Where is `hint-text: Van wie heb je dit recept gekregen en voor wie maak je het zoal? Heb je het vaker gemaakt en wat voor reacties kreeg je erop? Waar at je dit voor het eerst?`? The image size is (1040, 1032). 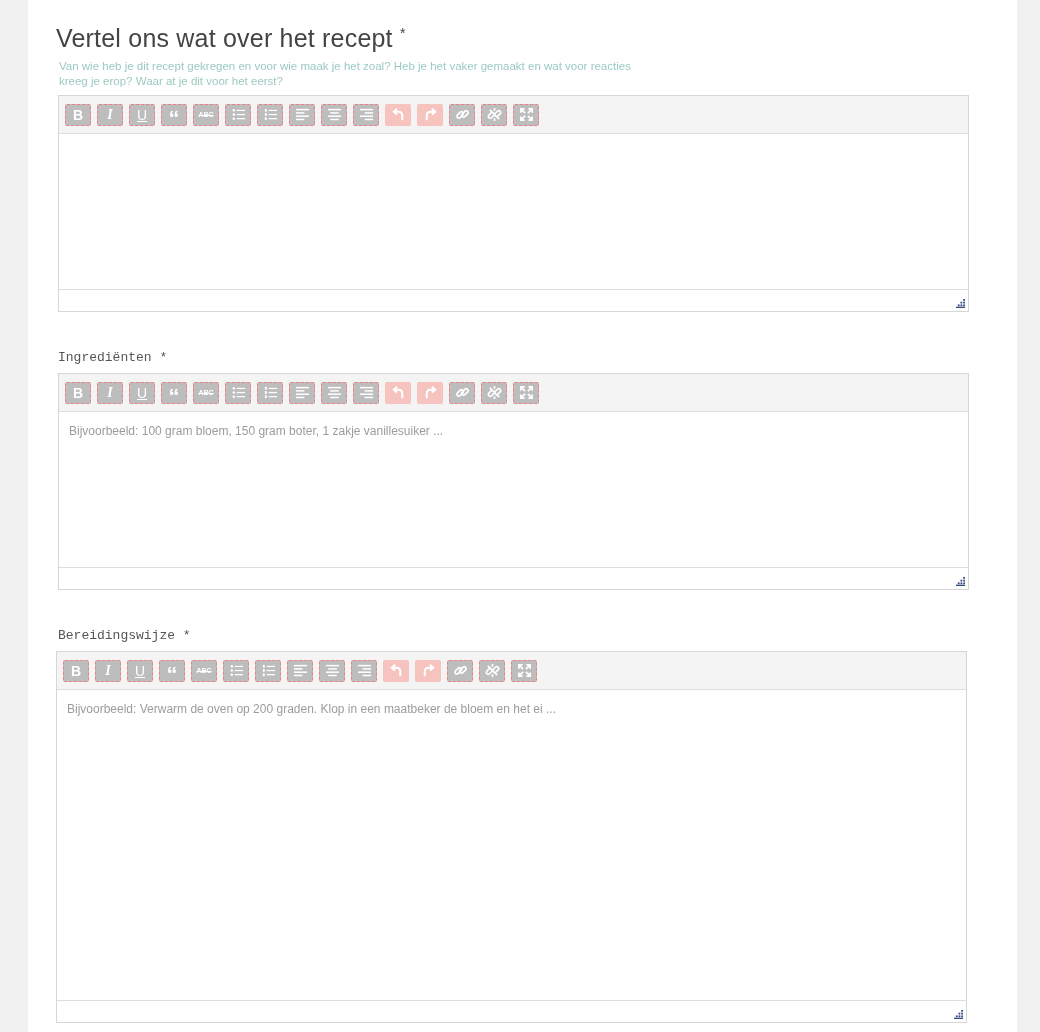 hint-text: Van wie heb je dit recept gekregen en voor wie maak je het zoal? Heb je het vaker gemaakt en wat voor reacties kreeg je erop? Waar at je dit voor het eerst? is located at coordinates (345, 74).